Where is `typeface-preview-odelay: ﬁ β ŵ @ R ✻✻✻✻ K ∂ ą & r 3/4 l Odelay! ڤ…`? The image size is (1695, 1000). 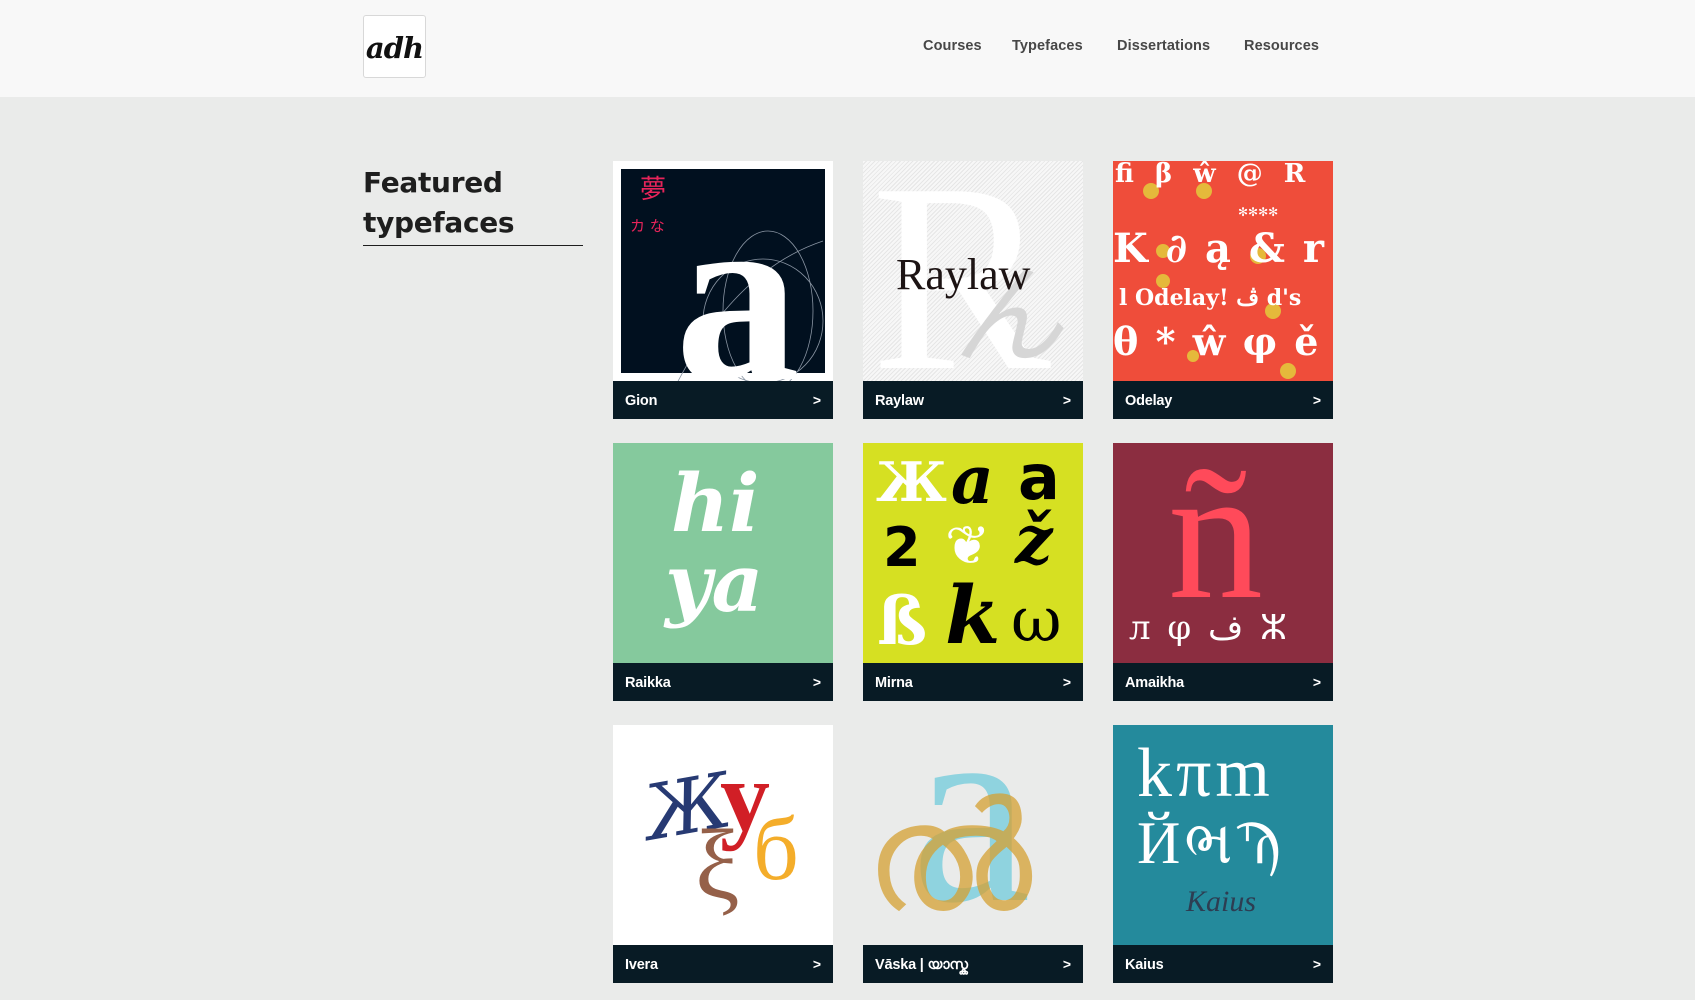 typeface-preview-odelay: ﬁ β ŵ @ R ✻✻✻✻ K ∂ ą & r 3/4 l Odelay! ڤ… is located at coordinates (1223, 271).